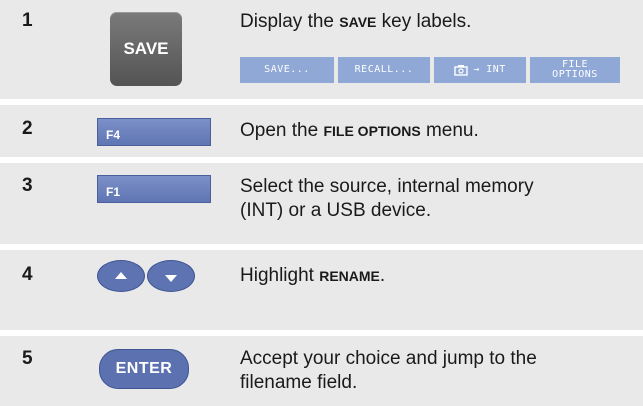 The width and height of the screenshot is (643, 406). Describe the element at coordinates (349, 276) in the screenshot. I see `desc-bold: RENAME` at that location.